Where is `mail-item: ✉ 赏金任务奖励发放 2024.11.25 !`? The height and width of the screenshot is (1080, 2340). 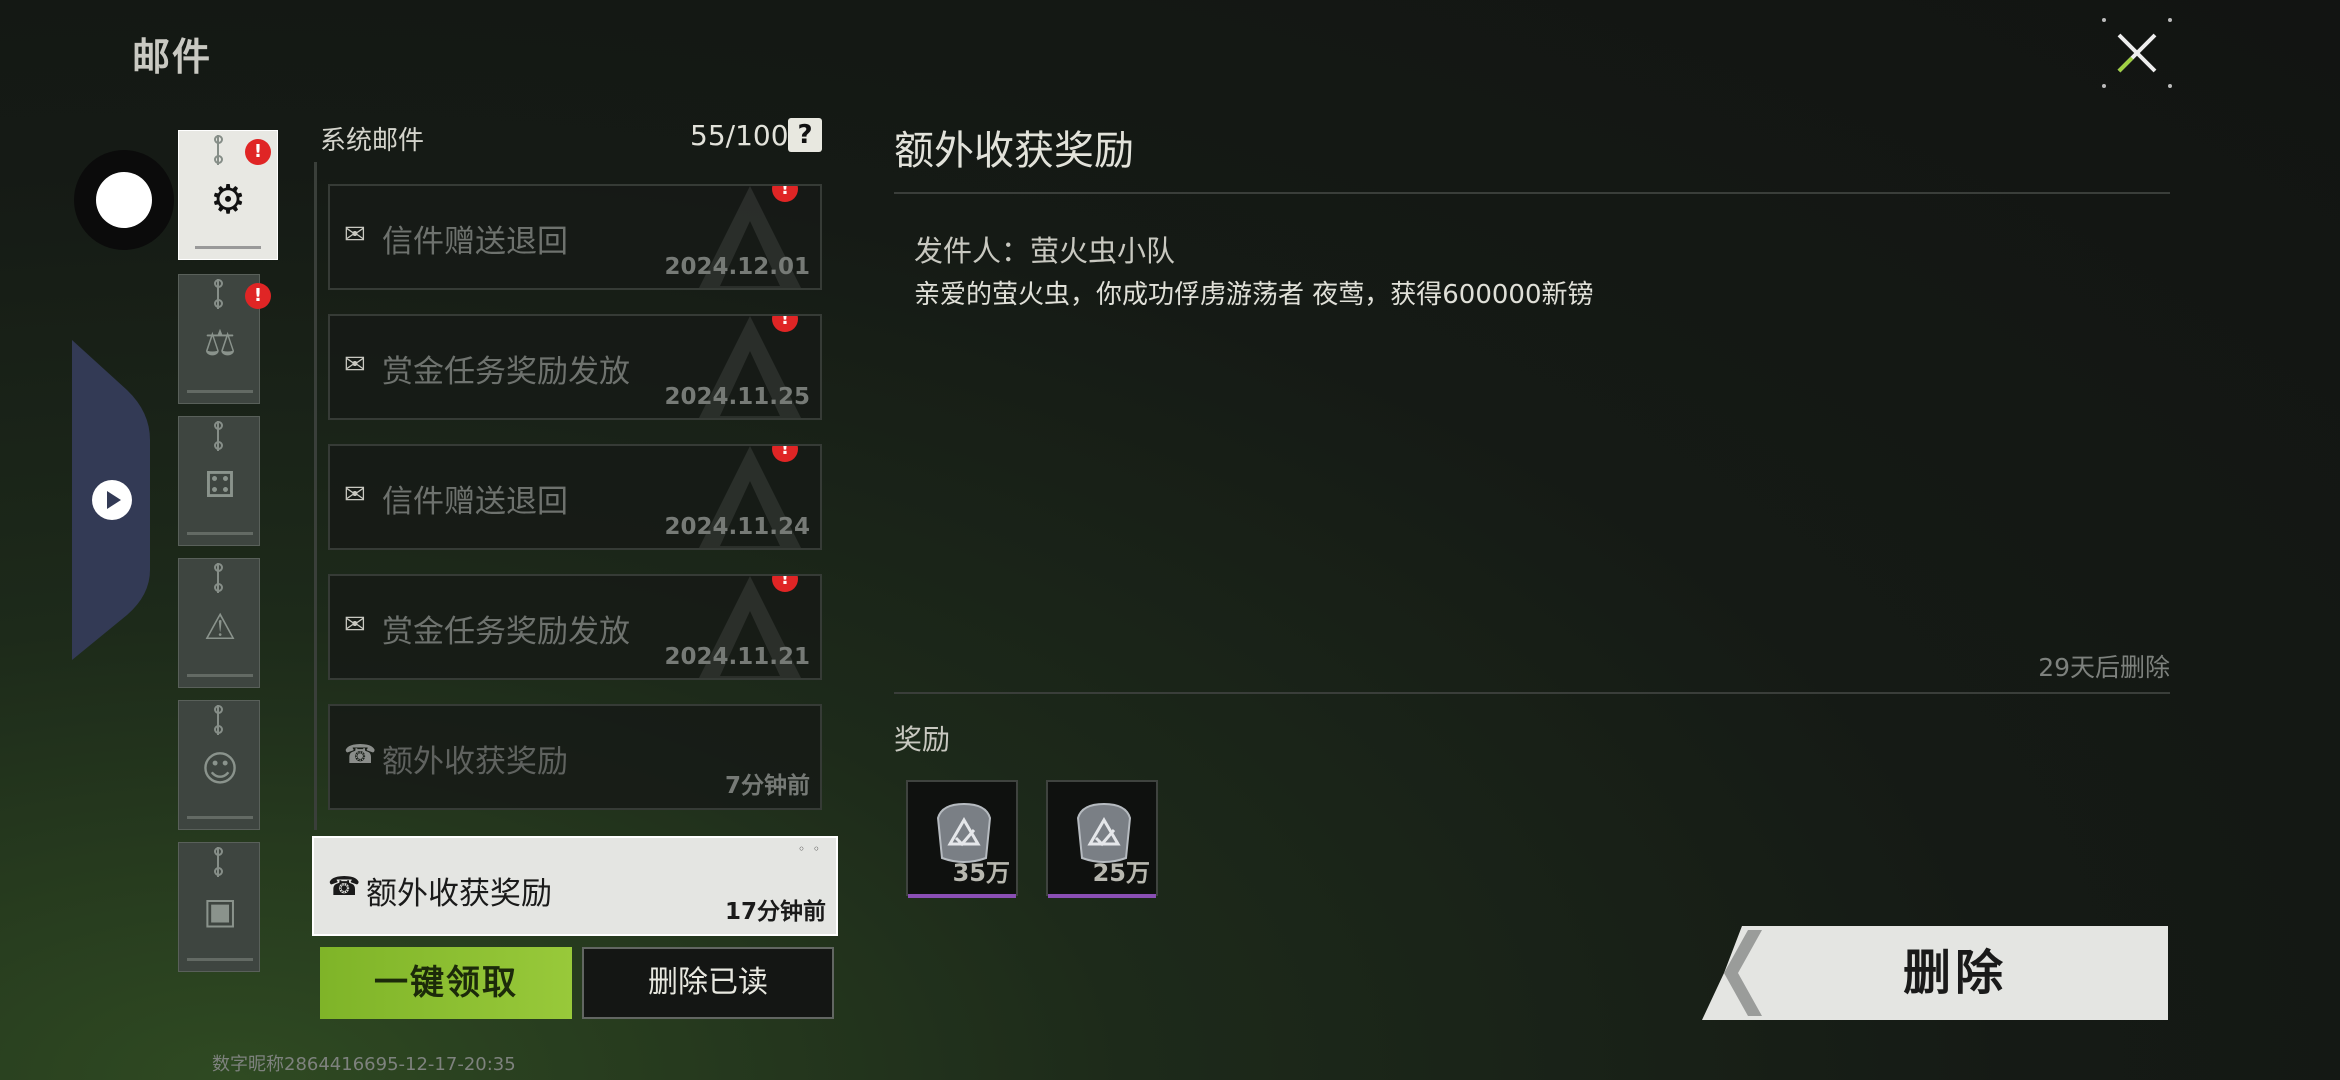 mail-item: ✉ 赏金任务奖励发放 2024.11.25 ! is located at coordinates (575, 367).